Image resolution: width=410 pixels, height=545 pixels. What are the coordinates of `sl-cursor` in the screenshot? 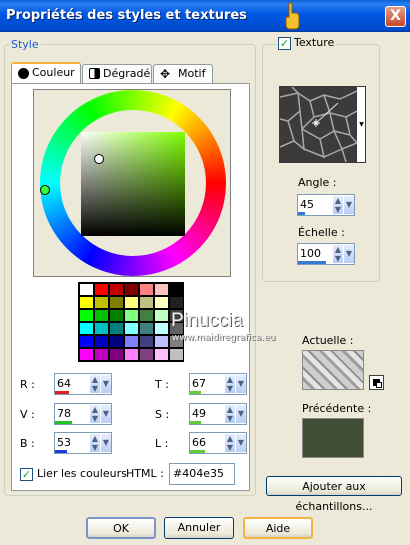 It's located at (99, 159).